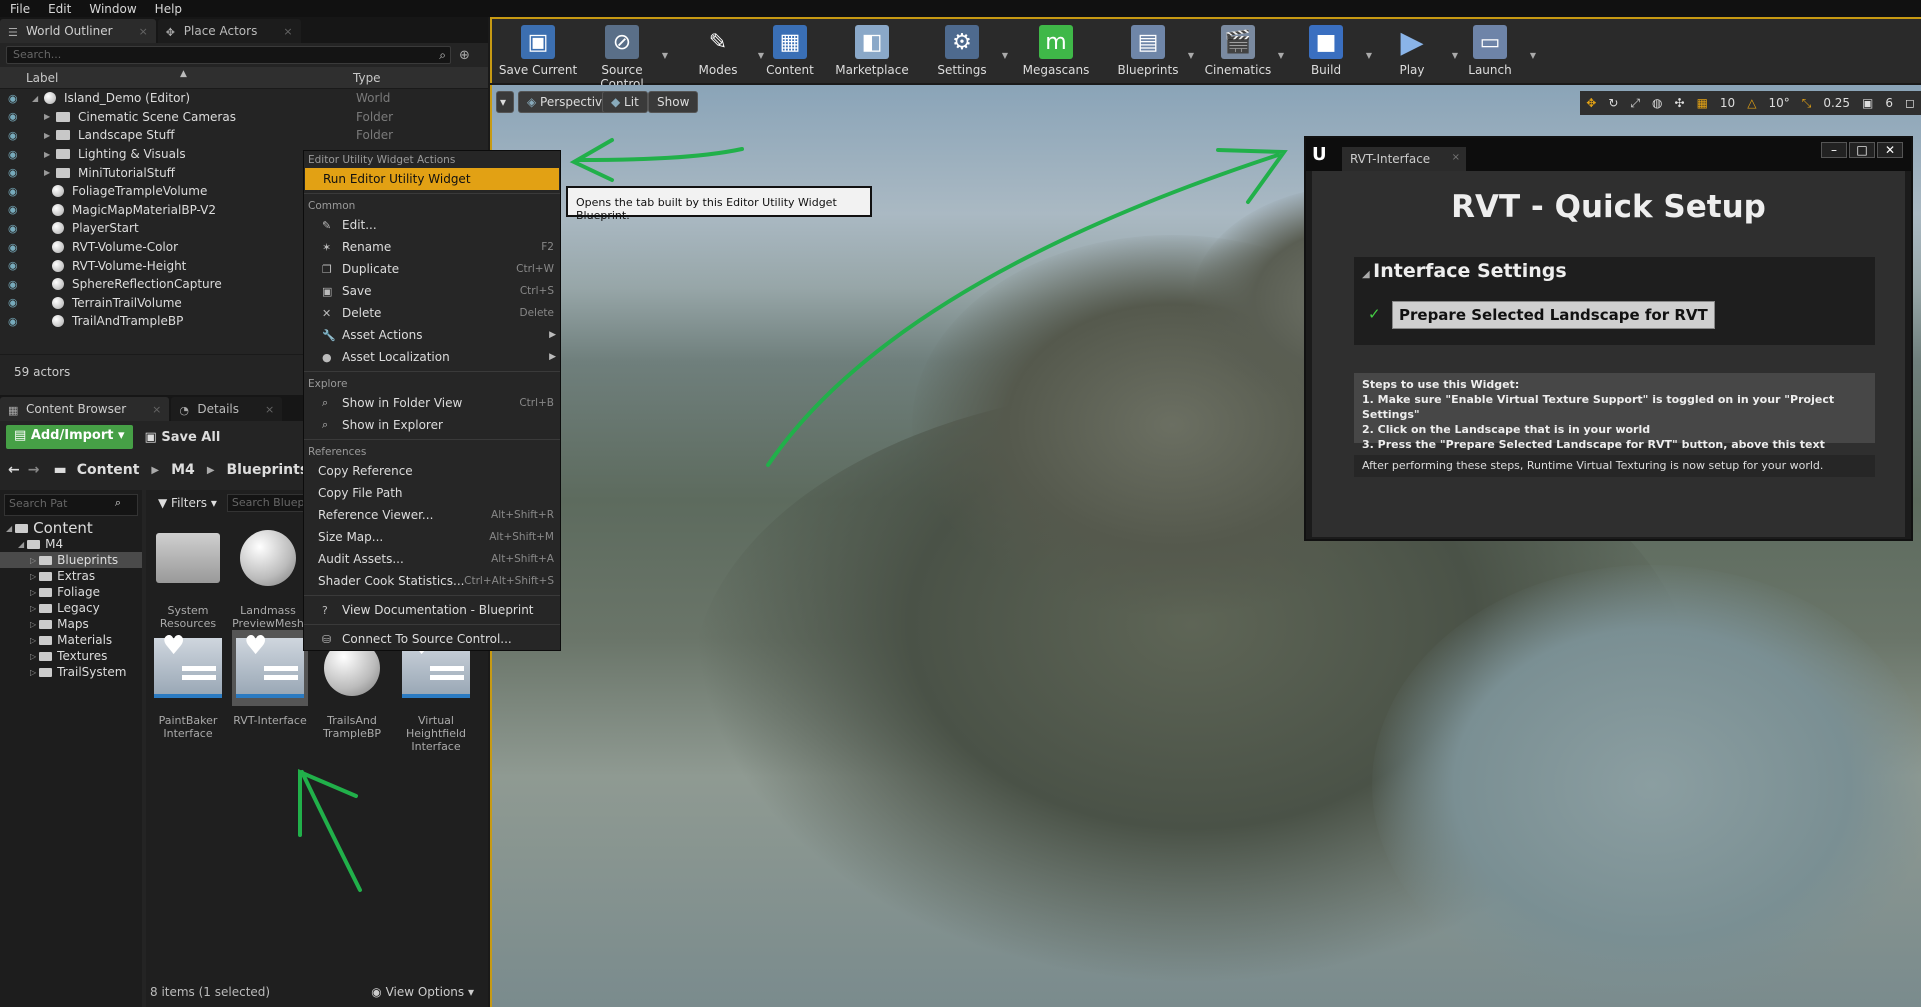 The height and width of the screenshot is (1007, 1921). I want to click on breadcrumb-blueprints: Blueprints, so click(268, 470).